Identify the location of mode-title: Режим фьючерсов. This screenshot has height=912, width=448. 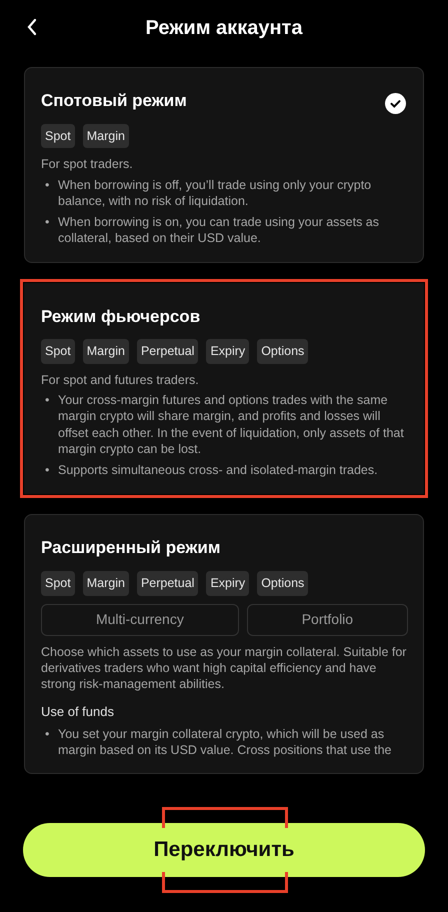
(121, 317).